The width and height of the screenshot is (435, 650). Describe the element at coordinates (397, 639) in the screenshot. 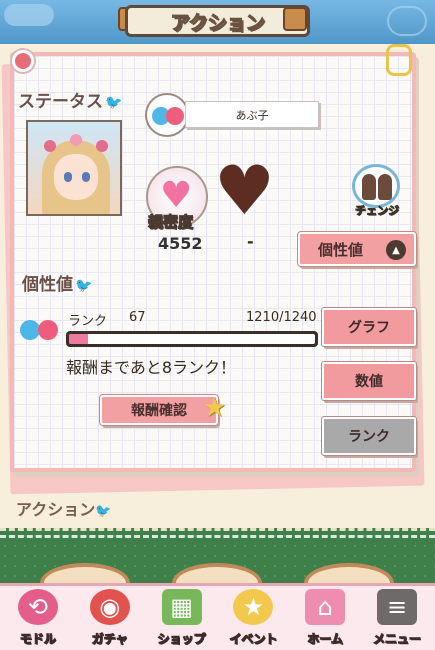

I see `nav-menu-label: メニュー` at that location.